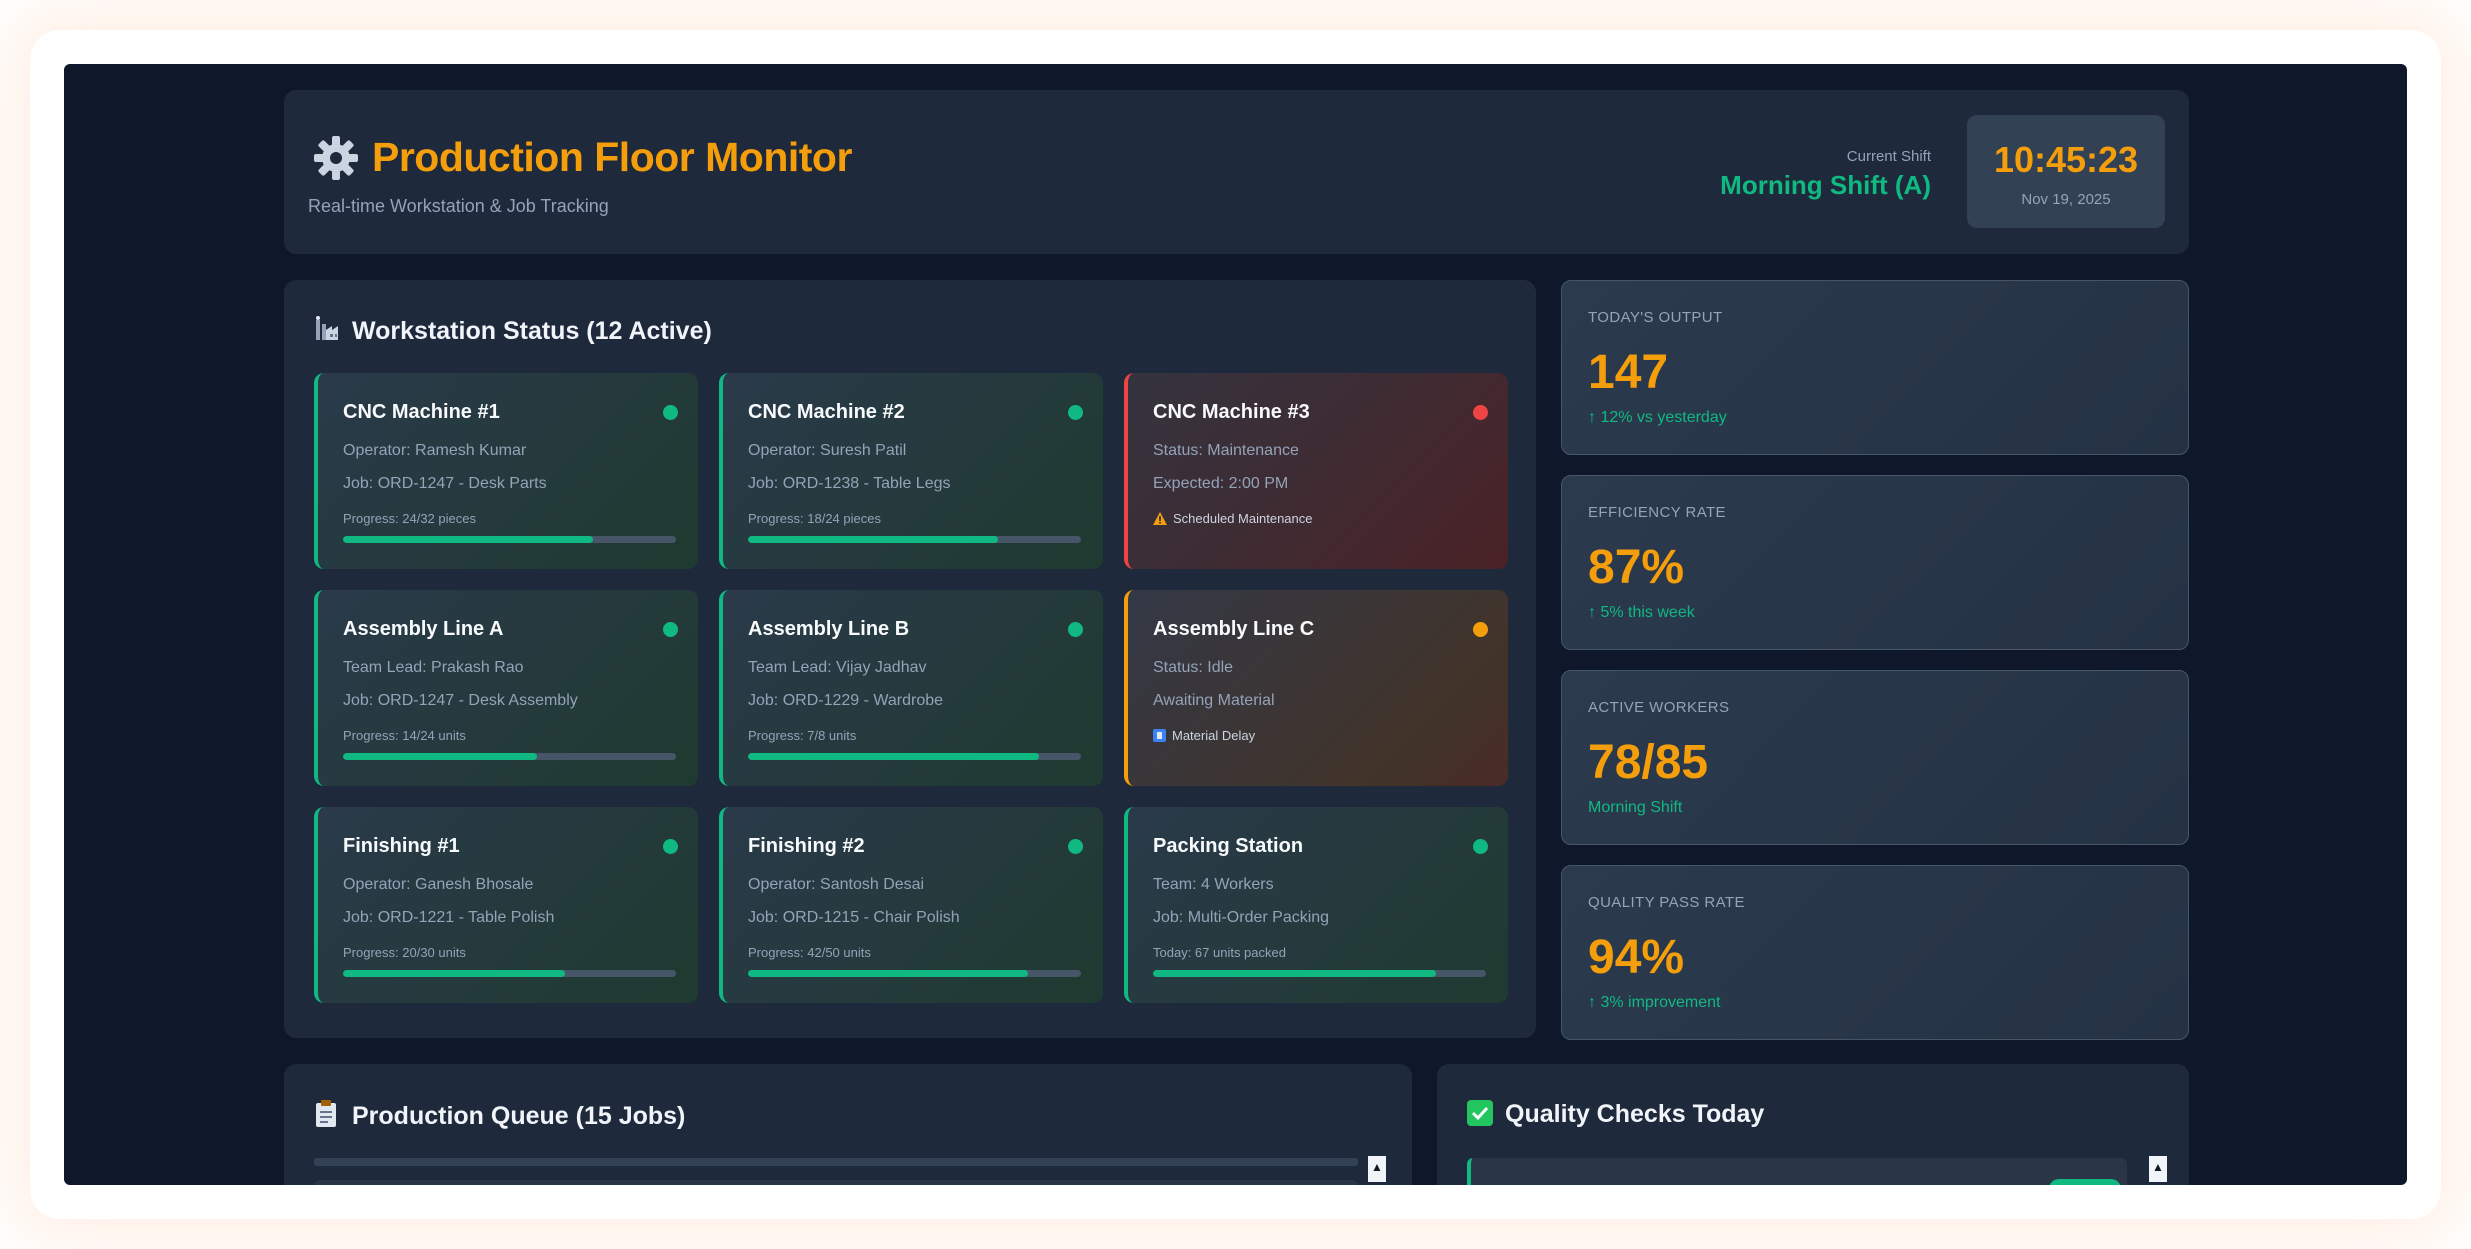  I want to click on workstation-job: Job: ORD-1247 - Desk Parts, so click(445, 483).